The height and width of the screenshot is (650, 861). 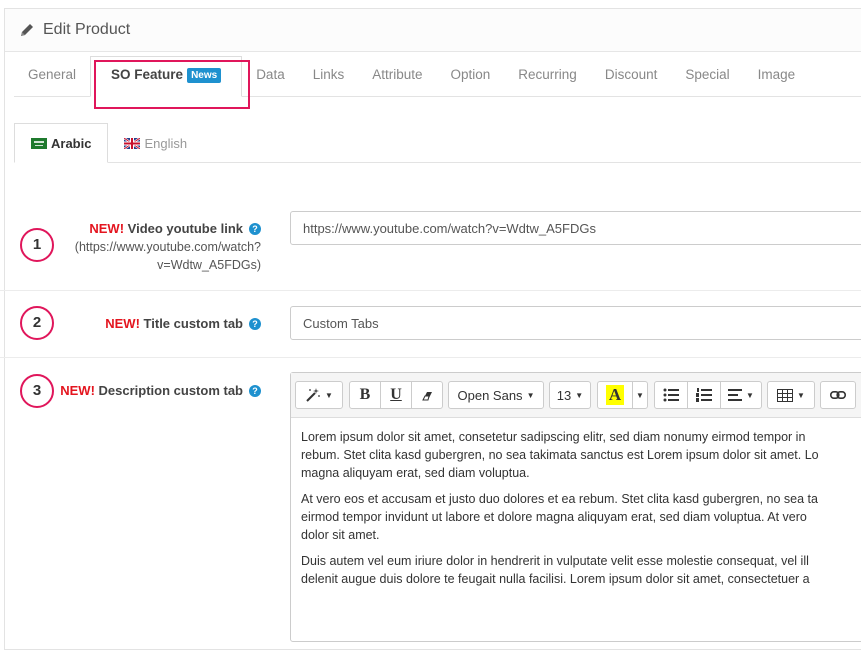 I want to click on ordered-list-button, so click(x=704, y=395).